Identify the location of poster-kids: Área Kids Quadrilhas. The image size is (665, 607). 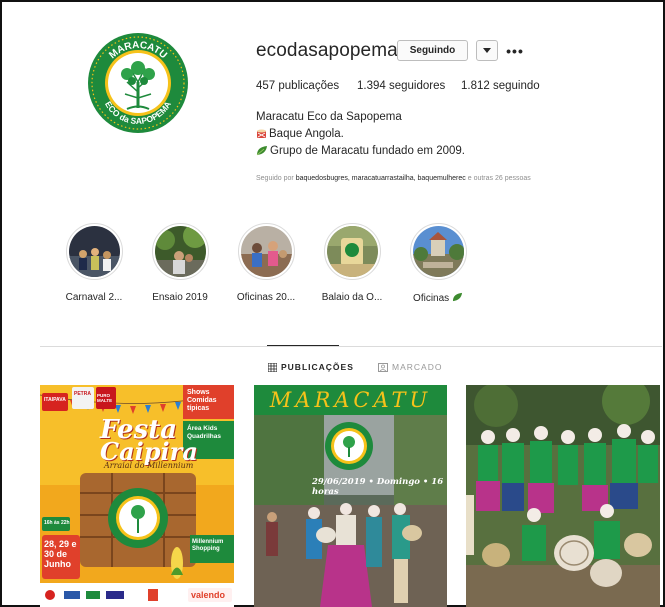
(204, 432).